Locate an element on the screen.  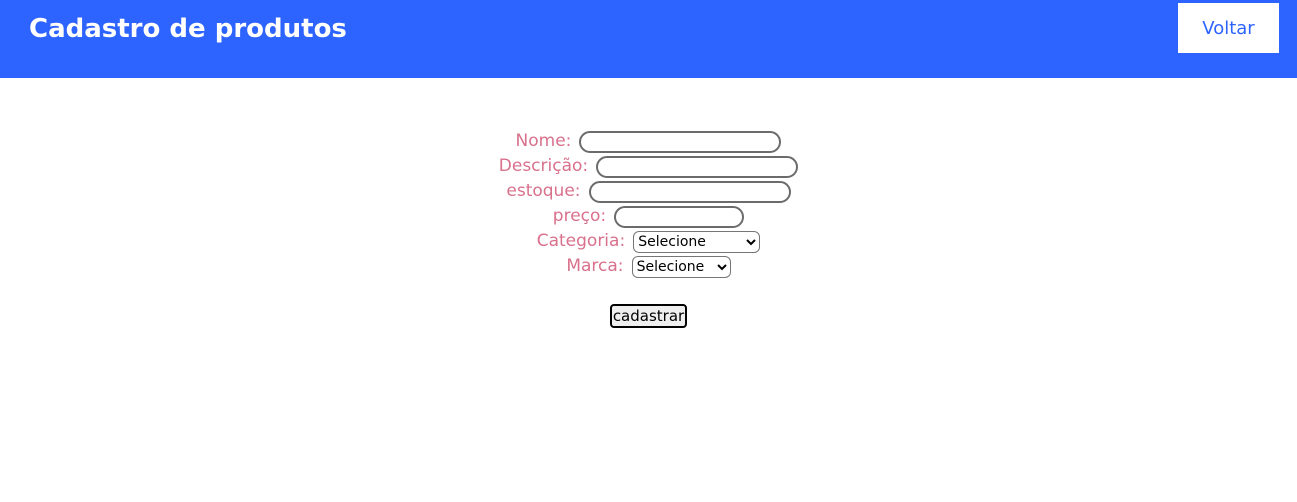
price-row: preço: is located at coordinates (648, 215).